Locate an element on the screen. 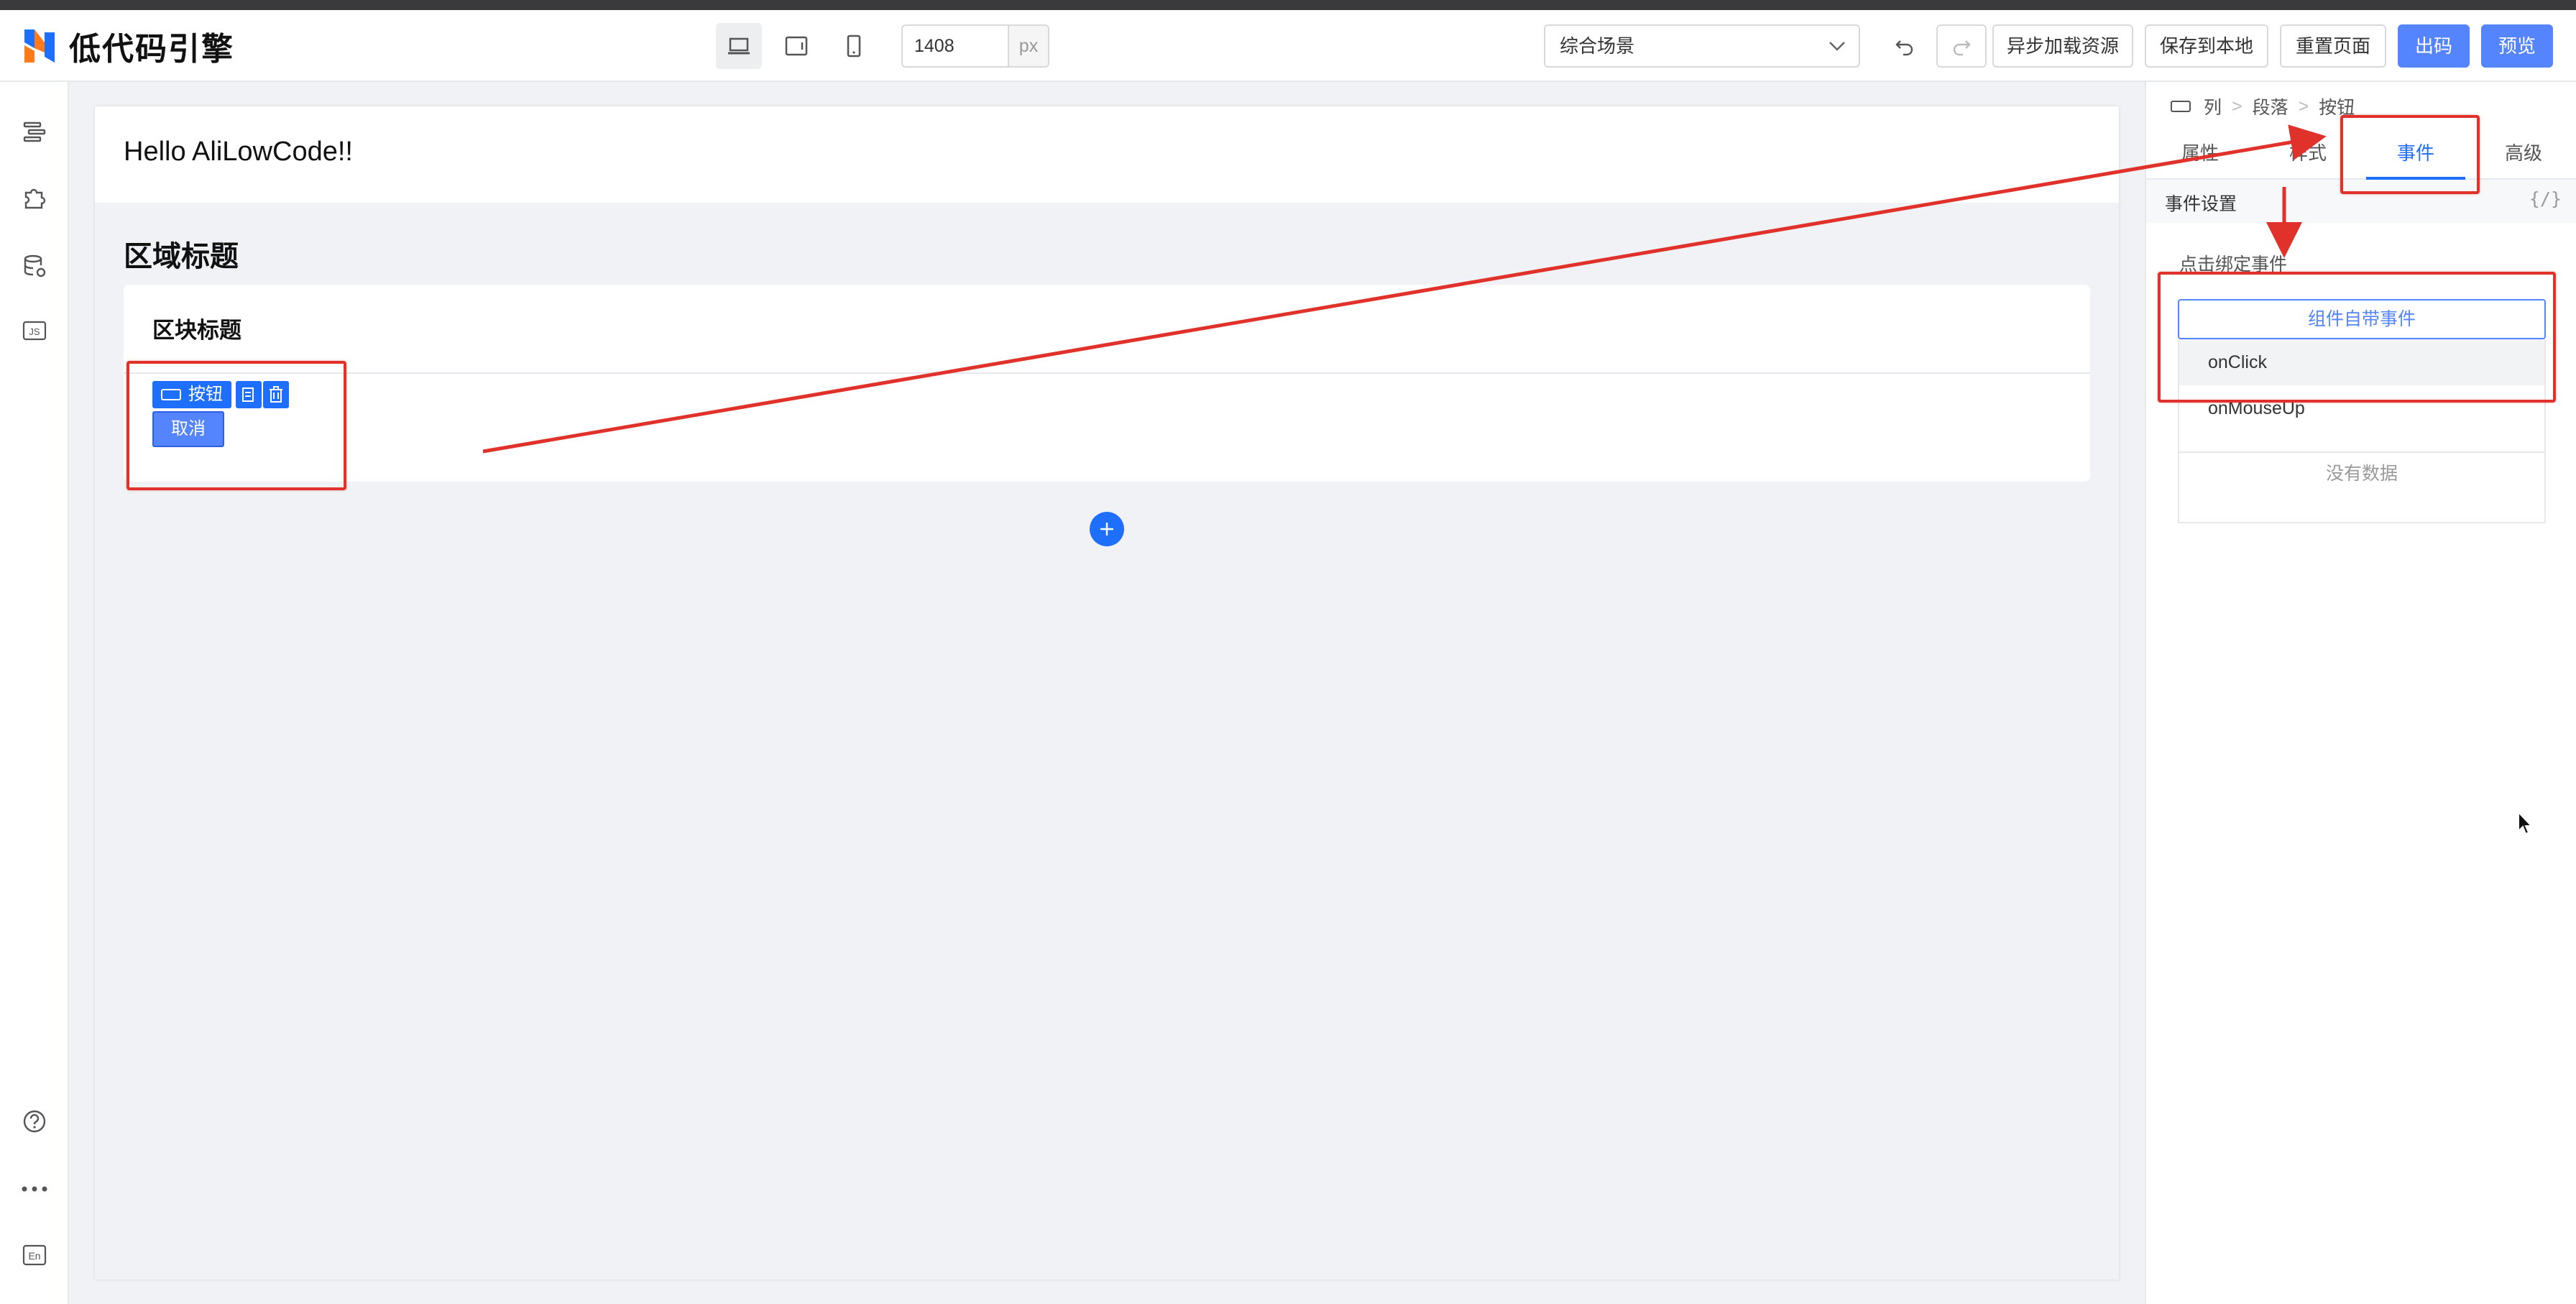 This screenshot has width=2576, height=1304. trash-icon is located at coordinates (276, 394).